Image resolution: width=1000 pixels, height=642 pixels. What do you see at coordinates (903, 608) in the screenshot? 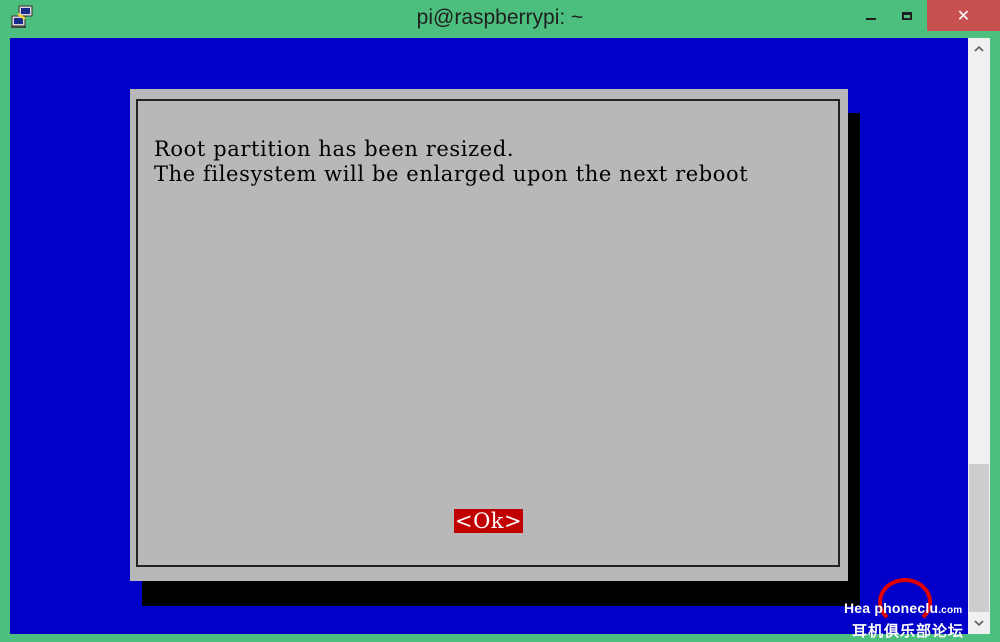
I see `watermark-brand: Hea phoneclu.com` at bounding box center [903, 608].